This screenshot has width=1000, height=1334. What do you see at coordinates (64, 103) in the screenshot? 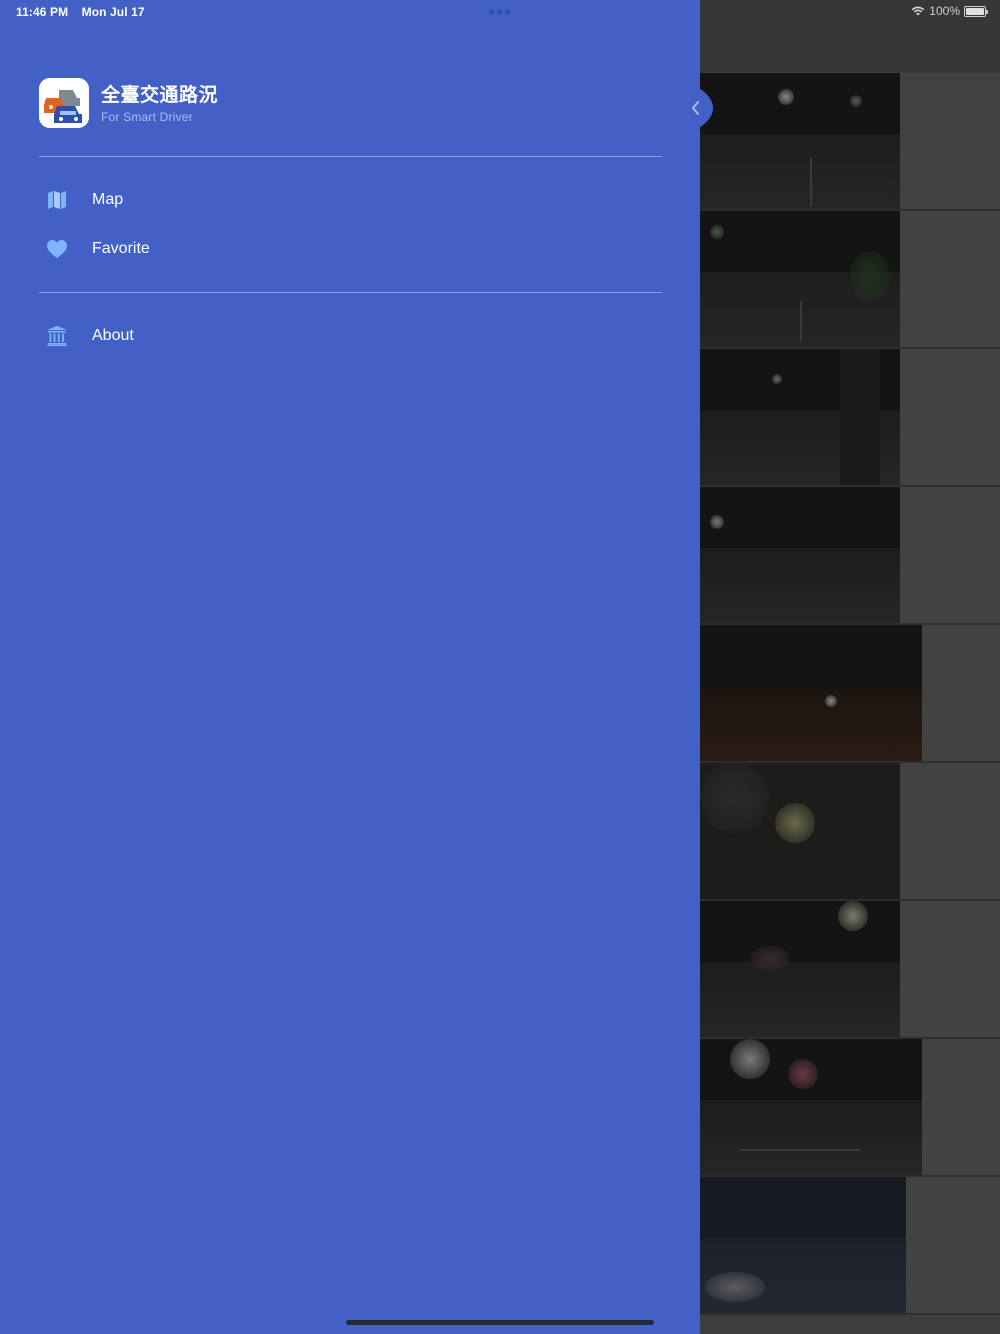
I see `app-logo` at bounding box center [64, 103].